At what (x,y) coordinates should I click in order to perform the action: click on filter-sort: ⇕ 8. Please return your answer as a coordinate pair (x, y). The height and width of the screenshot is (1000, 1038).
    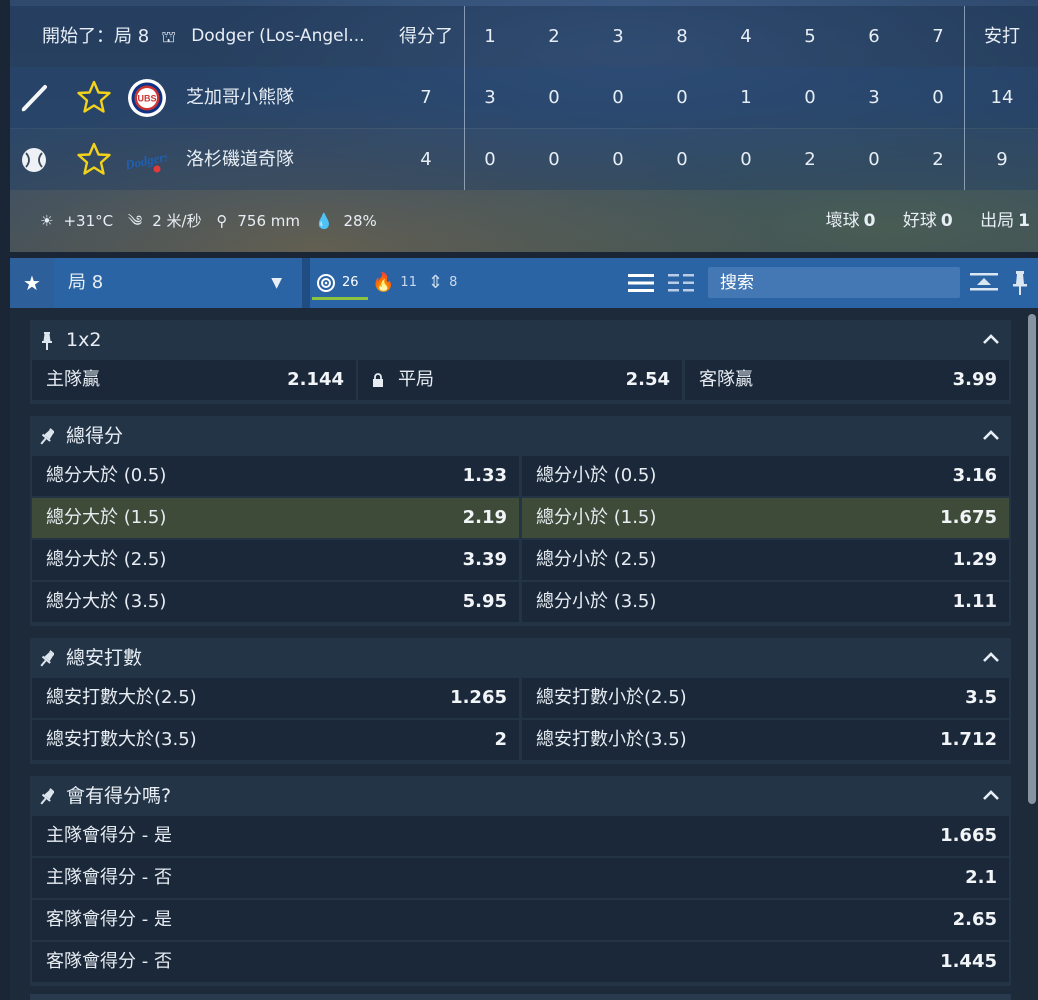
    Looking at the image, I should click on (442, 283).